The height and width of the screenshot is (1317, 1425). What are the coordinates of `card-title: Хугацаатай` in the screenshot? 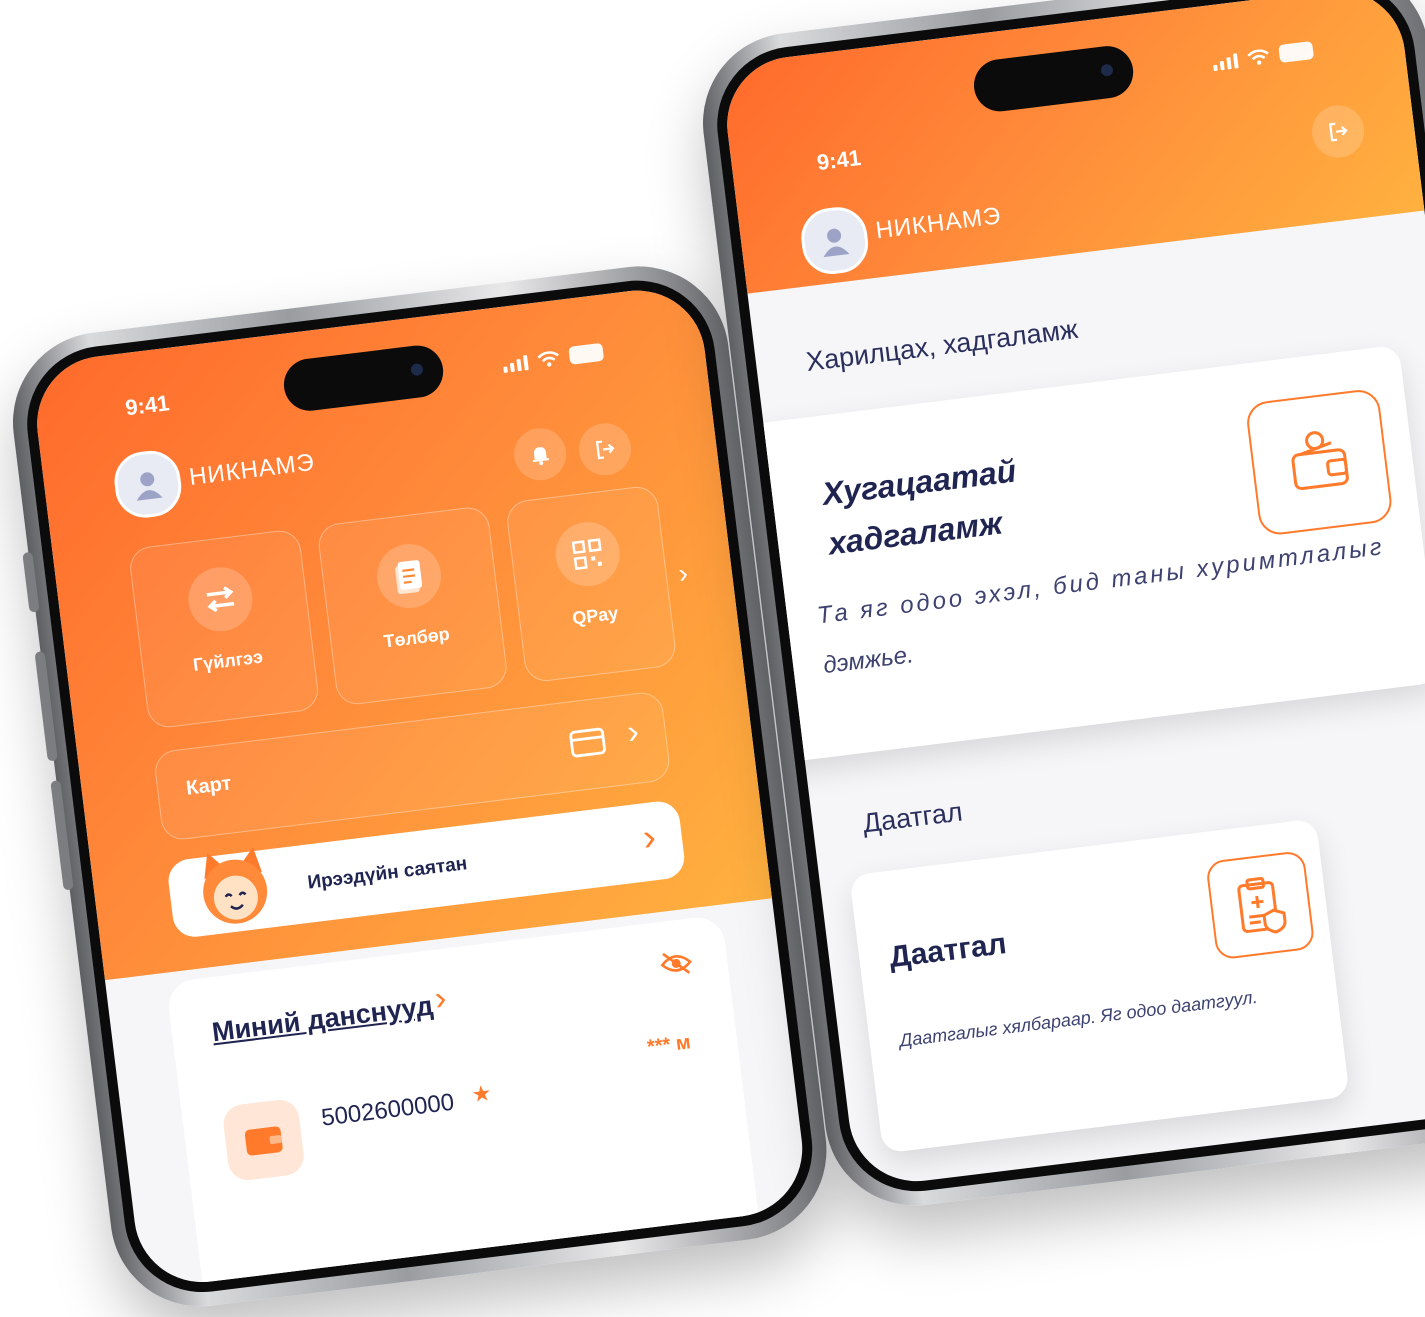 It's located at (919, 482).